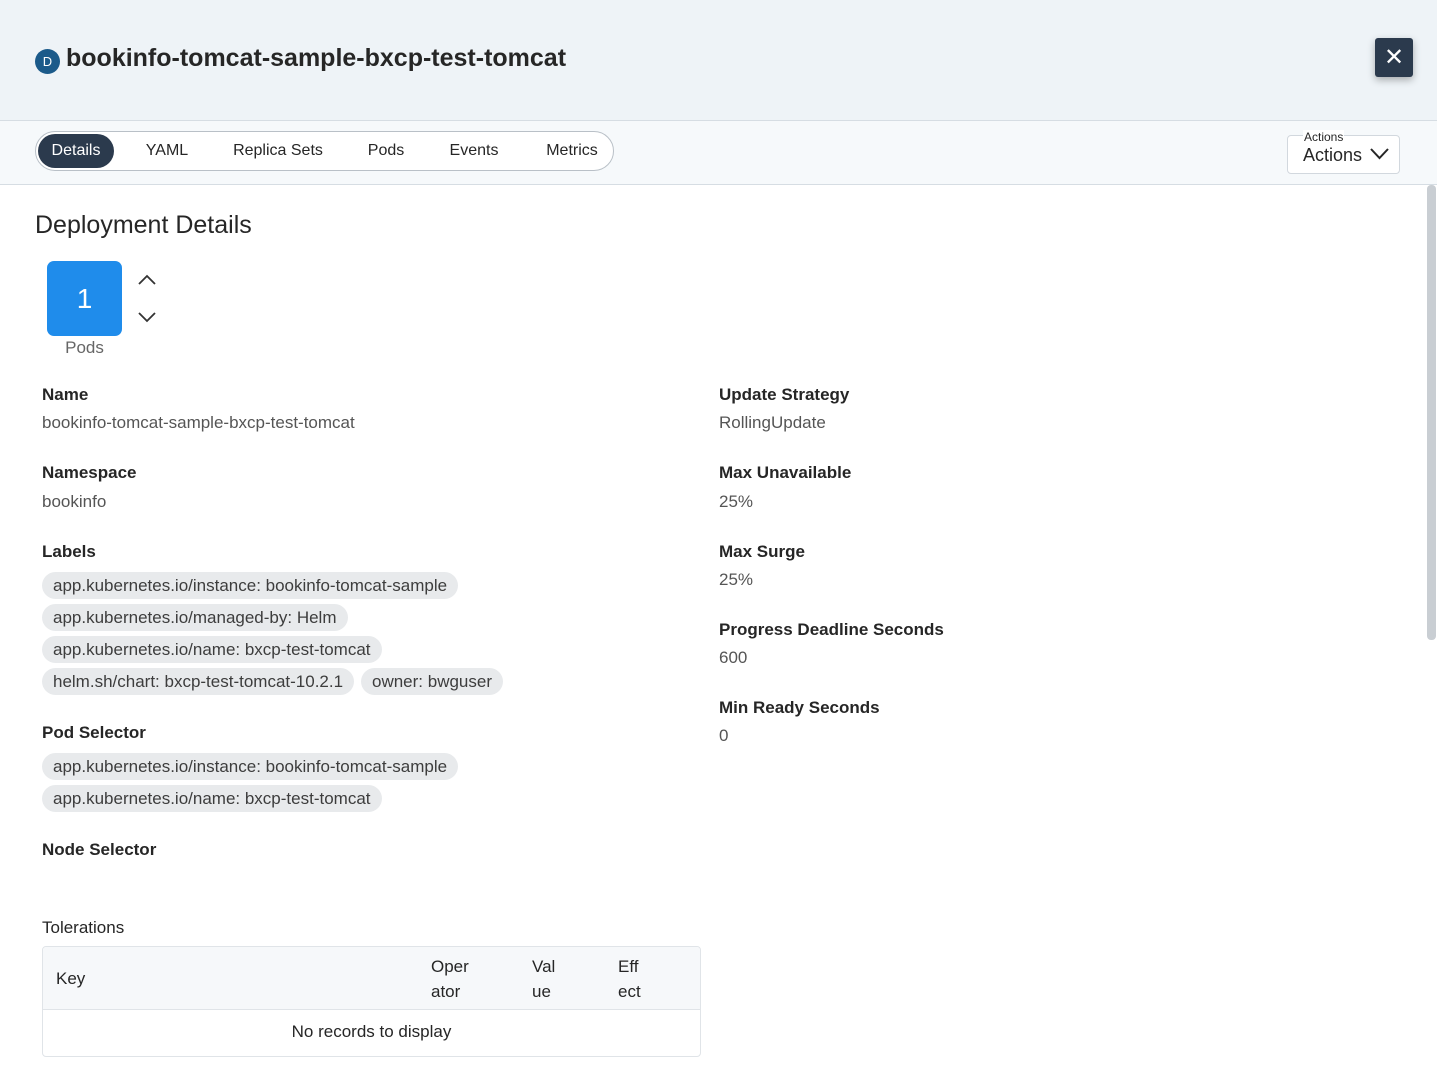 The image size is (1437, 1080). I want to click on pod-selector-label: Pod Selector, so click(94, 732).